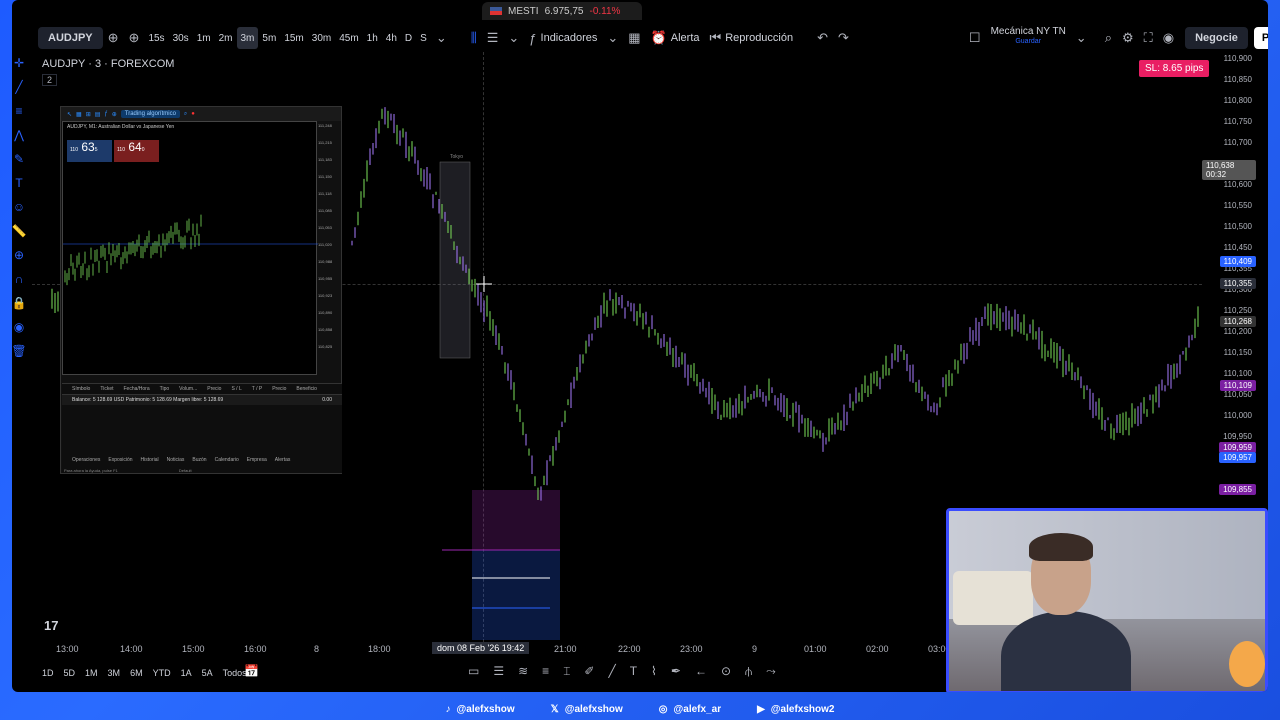 The width and height of the screenshot is (1280, 720). Describe the element at coordinates (19, 65) in the screenshot. I see `crosshair-tool-icon: ✛` at that location.